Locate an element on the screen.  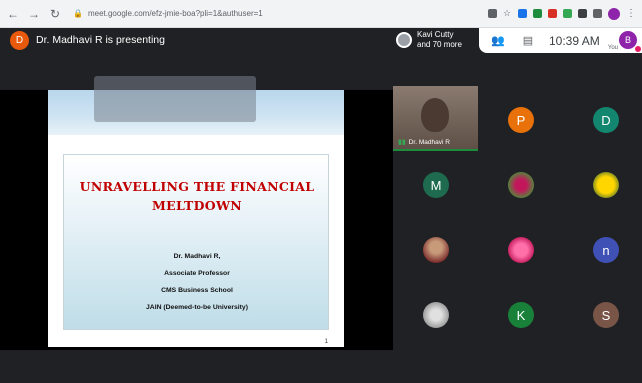
presenter-tile-label: ▮▮ Dr. Madhavi R is located at coordinates (424, 142).